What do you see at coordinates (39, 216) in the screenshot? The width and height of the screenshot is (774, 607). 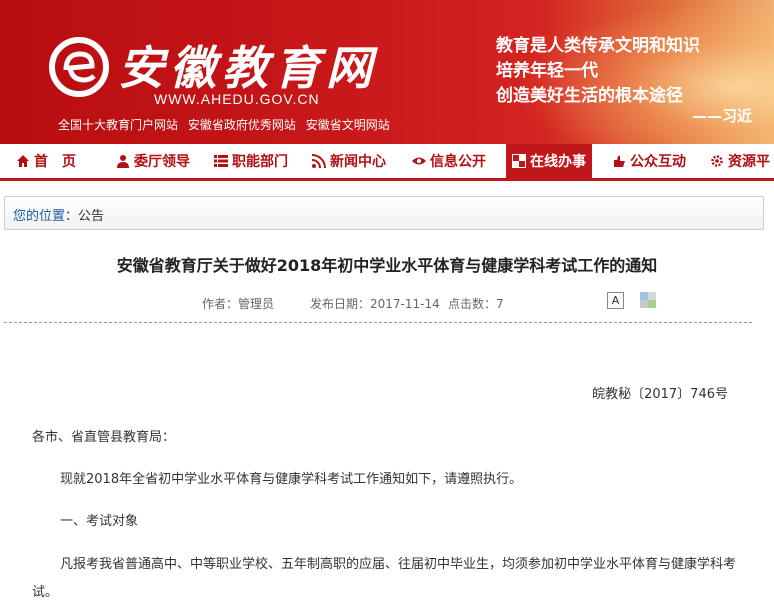 I see `breadcrumb-prefix: 您的位置` at bounding box center [39, 216].